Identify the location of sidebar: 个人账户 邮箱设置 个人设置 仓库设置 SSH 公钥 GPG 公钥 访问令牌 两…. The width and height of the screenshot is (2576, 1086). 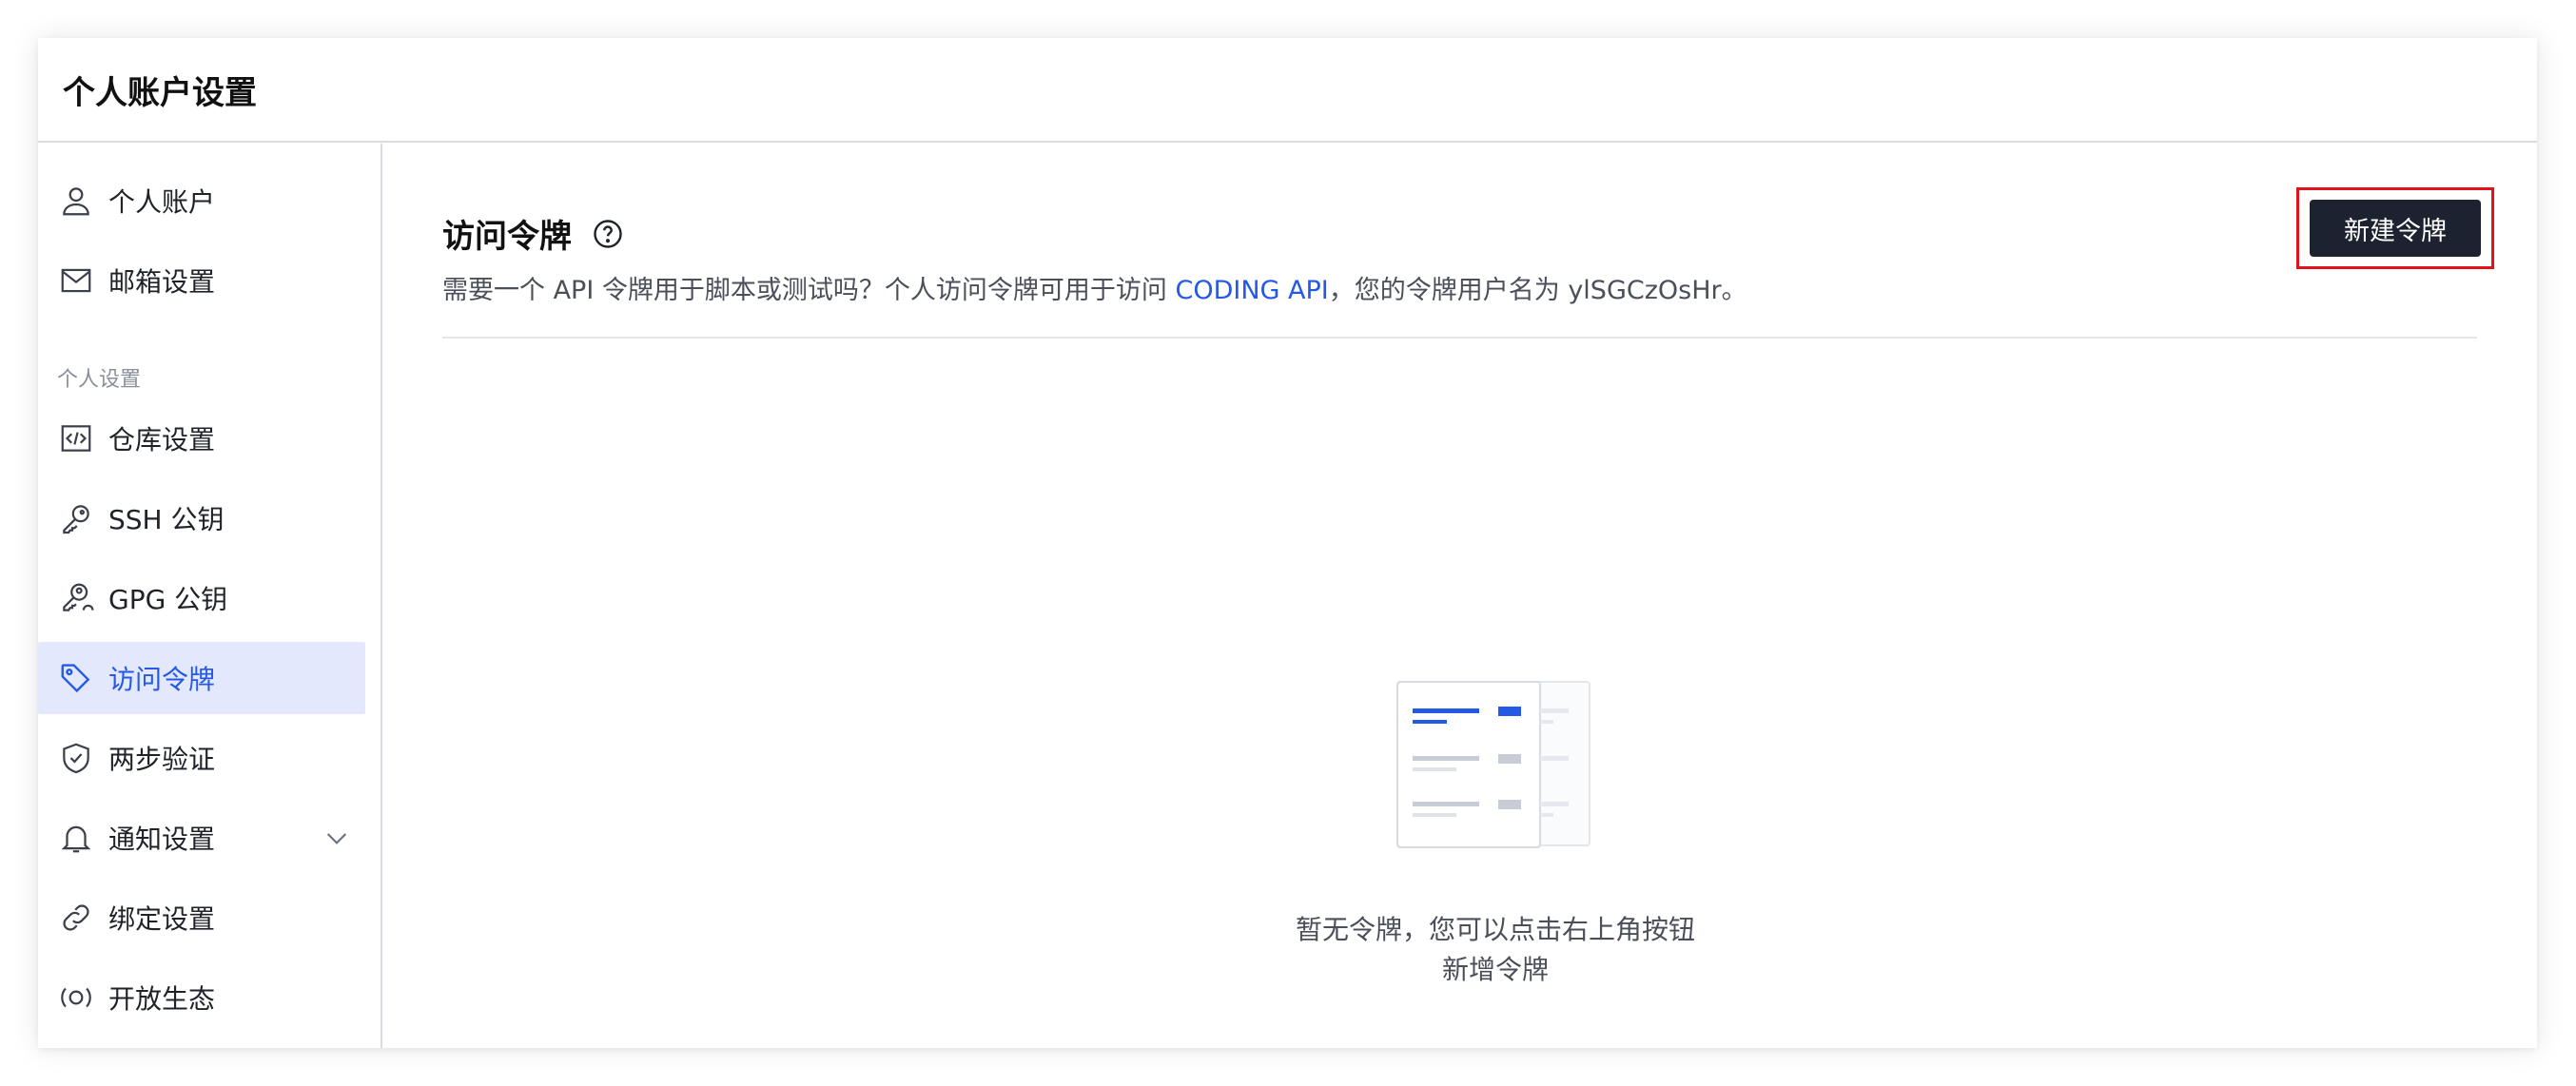
(210, 596).